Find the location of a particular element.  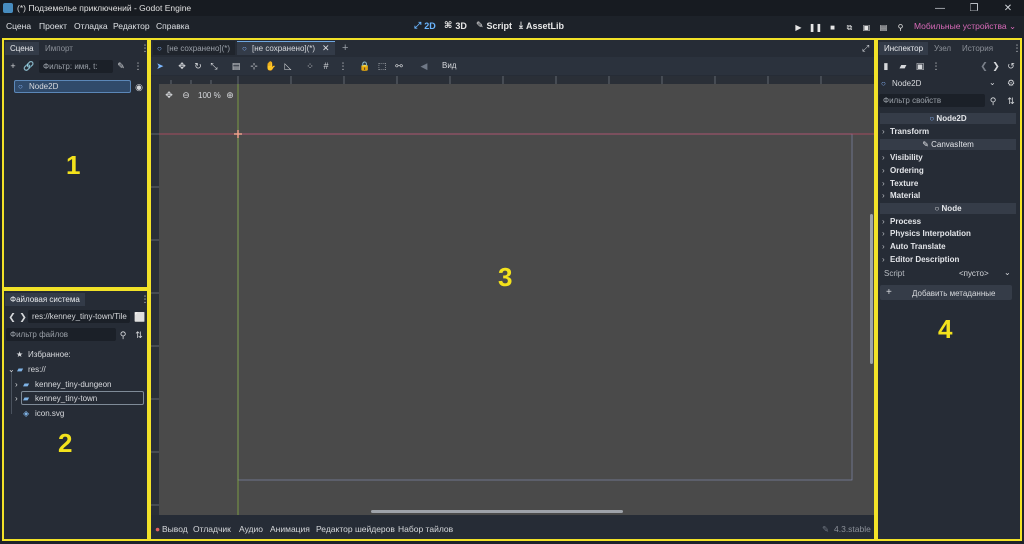

rotate-tool-icon: ↻ is located at coordinates (198, 66).